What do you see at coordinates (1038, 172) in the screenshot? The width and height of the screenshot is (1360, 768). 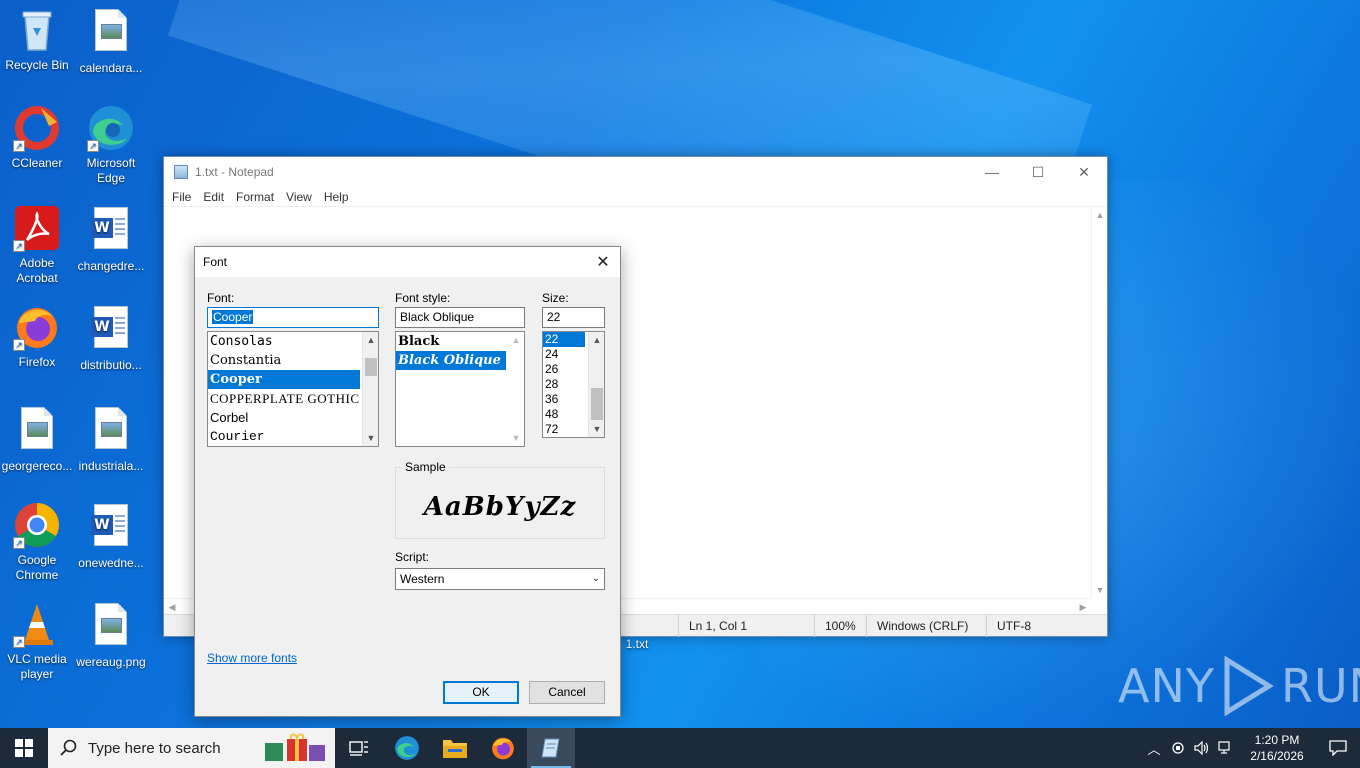 I see `maximize-icon: ☐` at bounding box center [1038, 172].